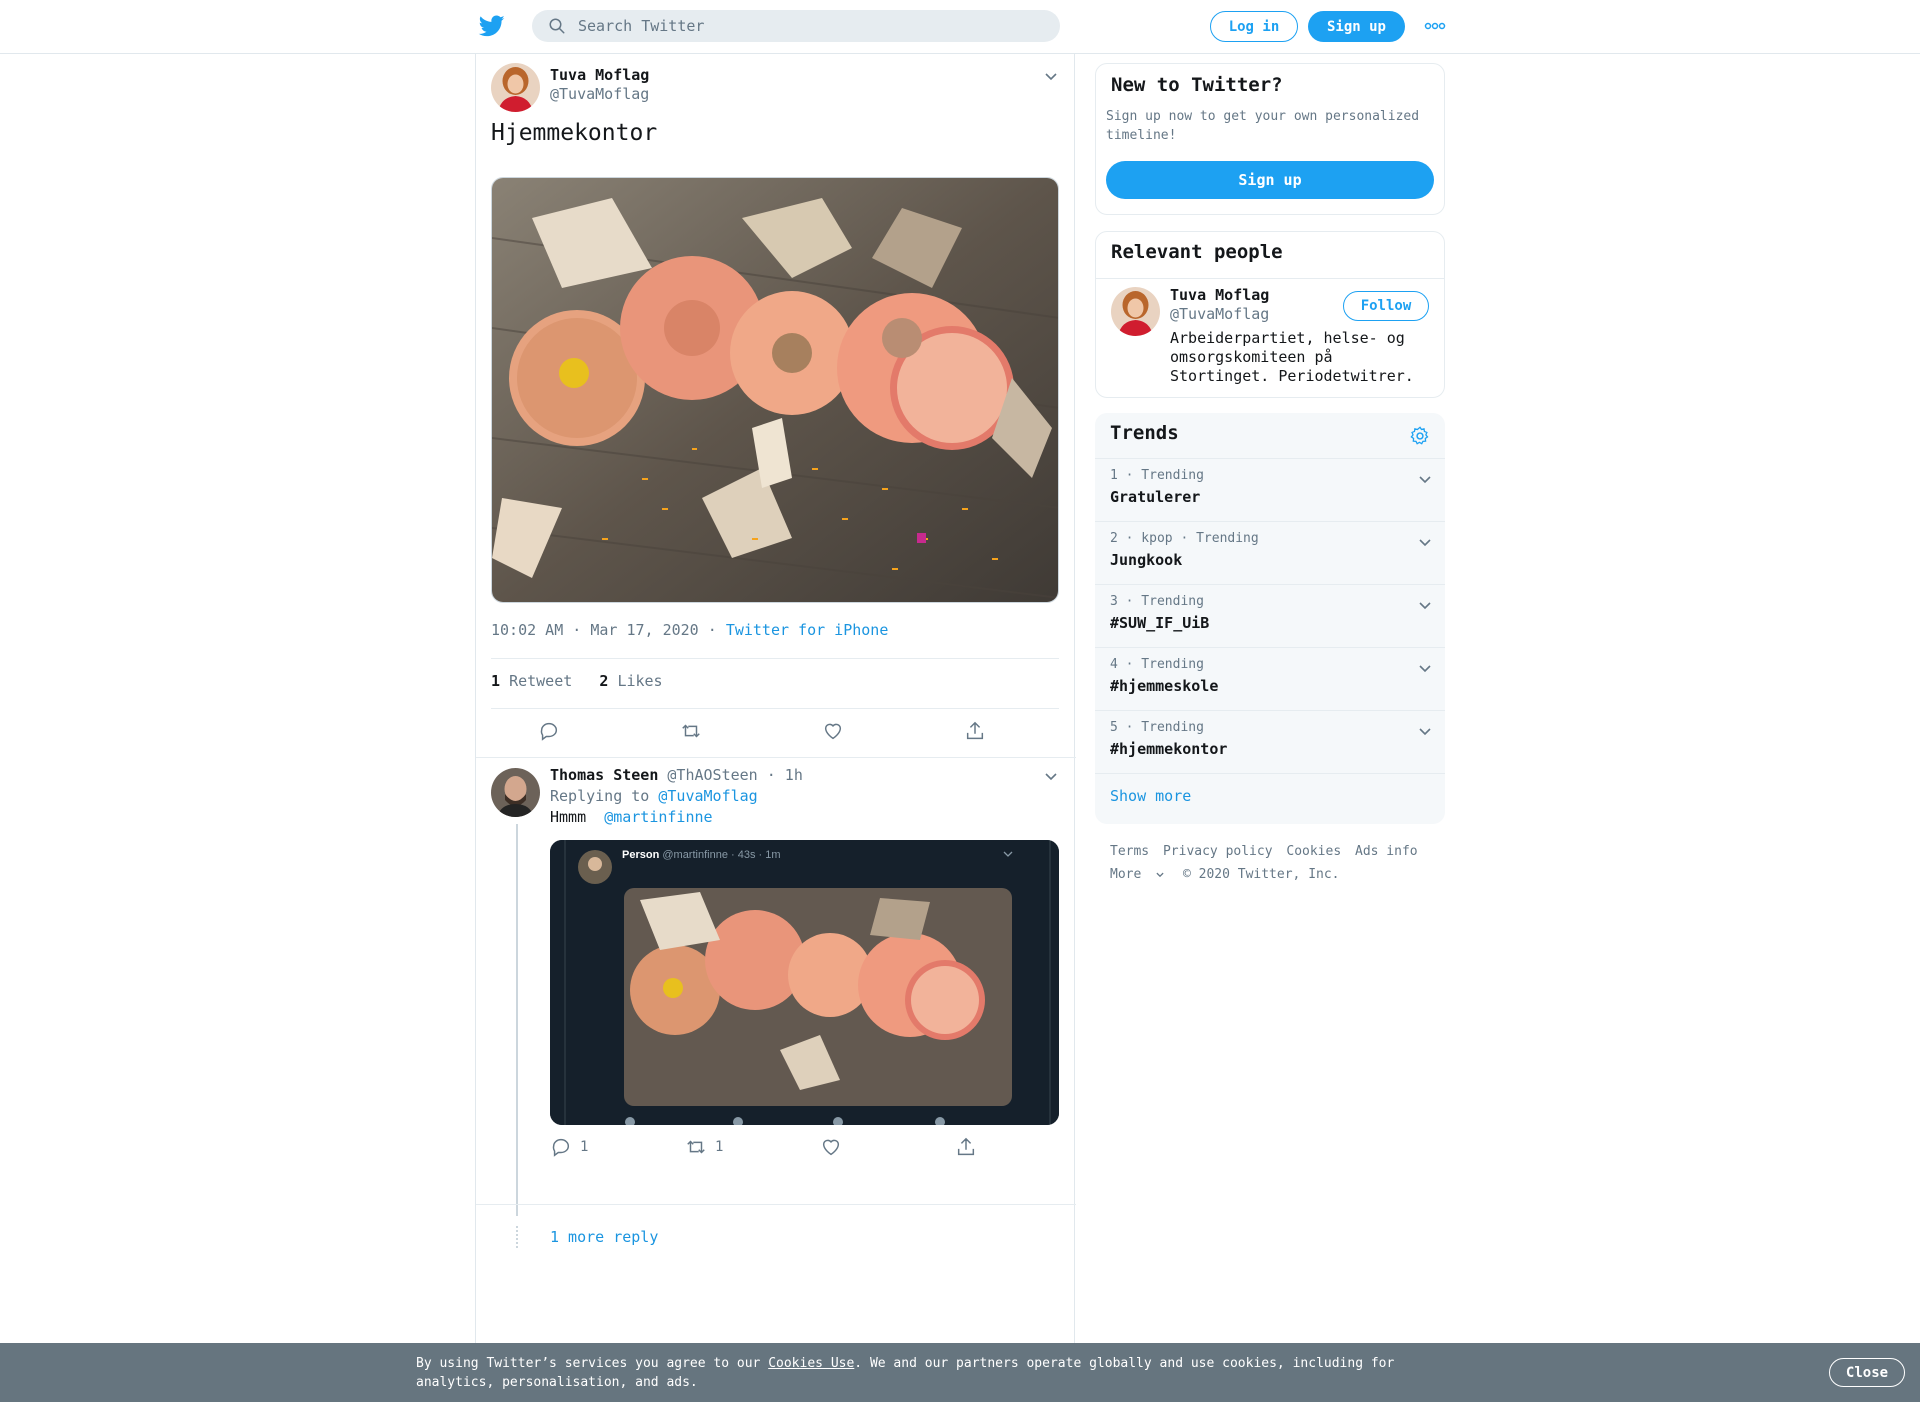 Image resolution: width=1920 pixels, height=1402 pixels. I want to click on trend-item: 4 · Trending #hjemmeskole, so click(1270, 678).